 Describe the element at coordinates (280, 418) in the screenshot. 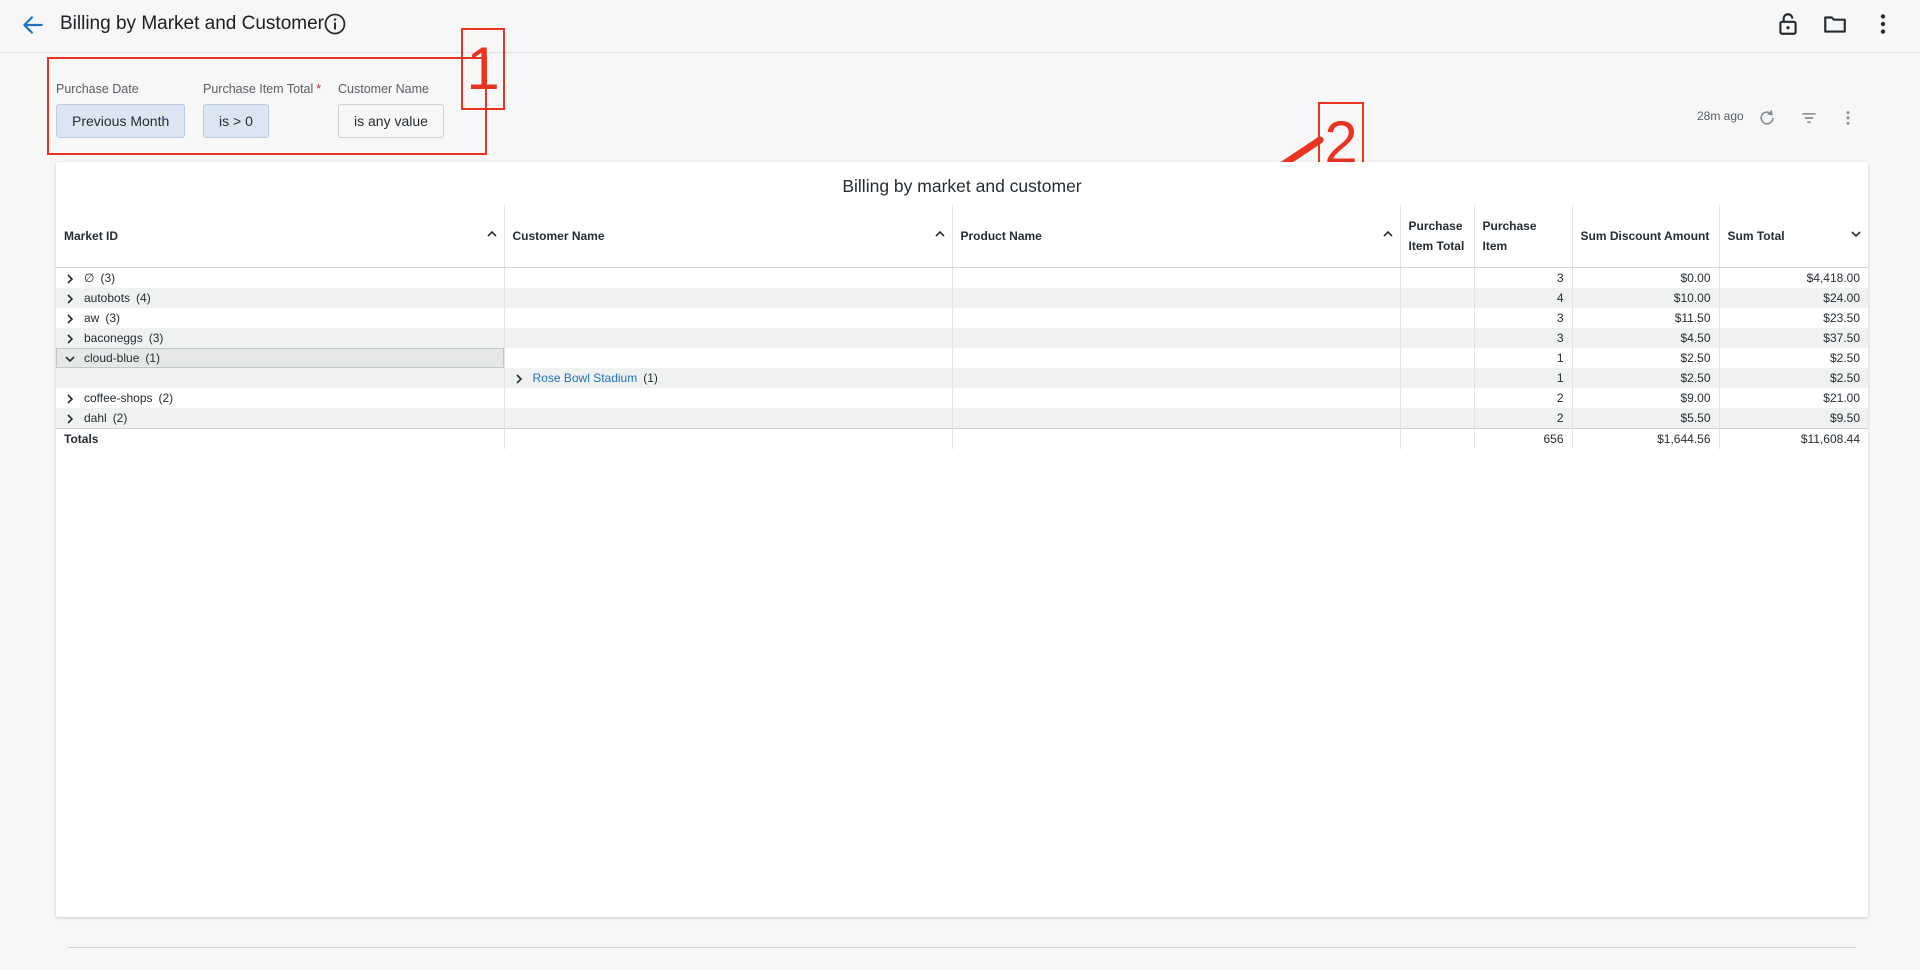

I see `market-id-cell: dahl (2)` at that location.